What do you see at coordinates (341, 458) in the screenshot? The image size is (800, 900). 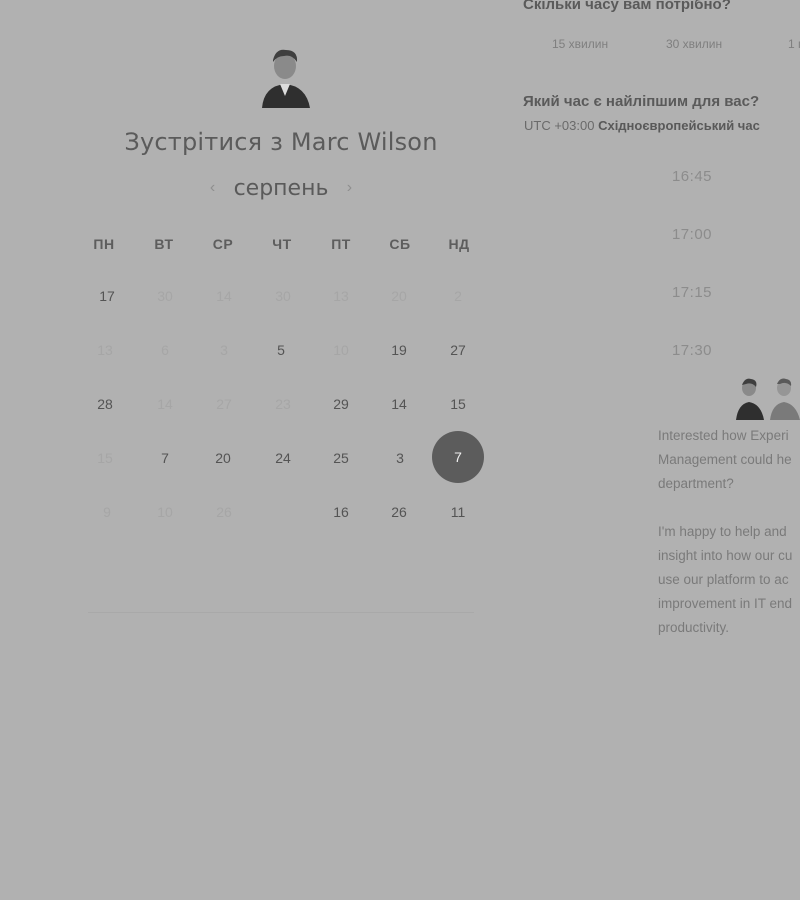 I see `calendar-day: 25` at bounding box center [341, 458].